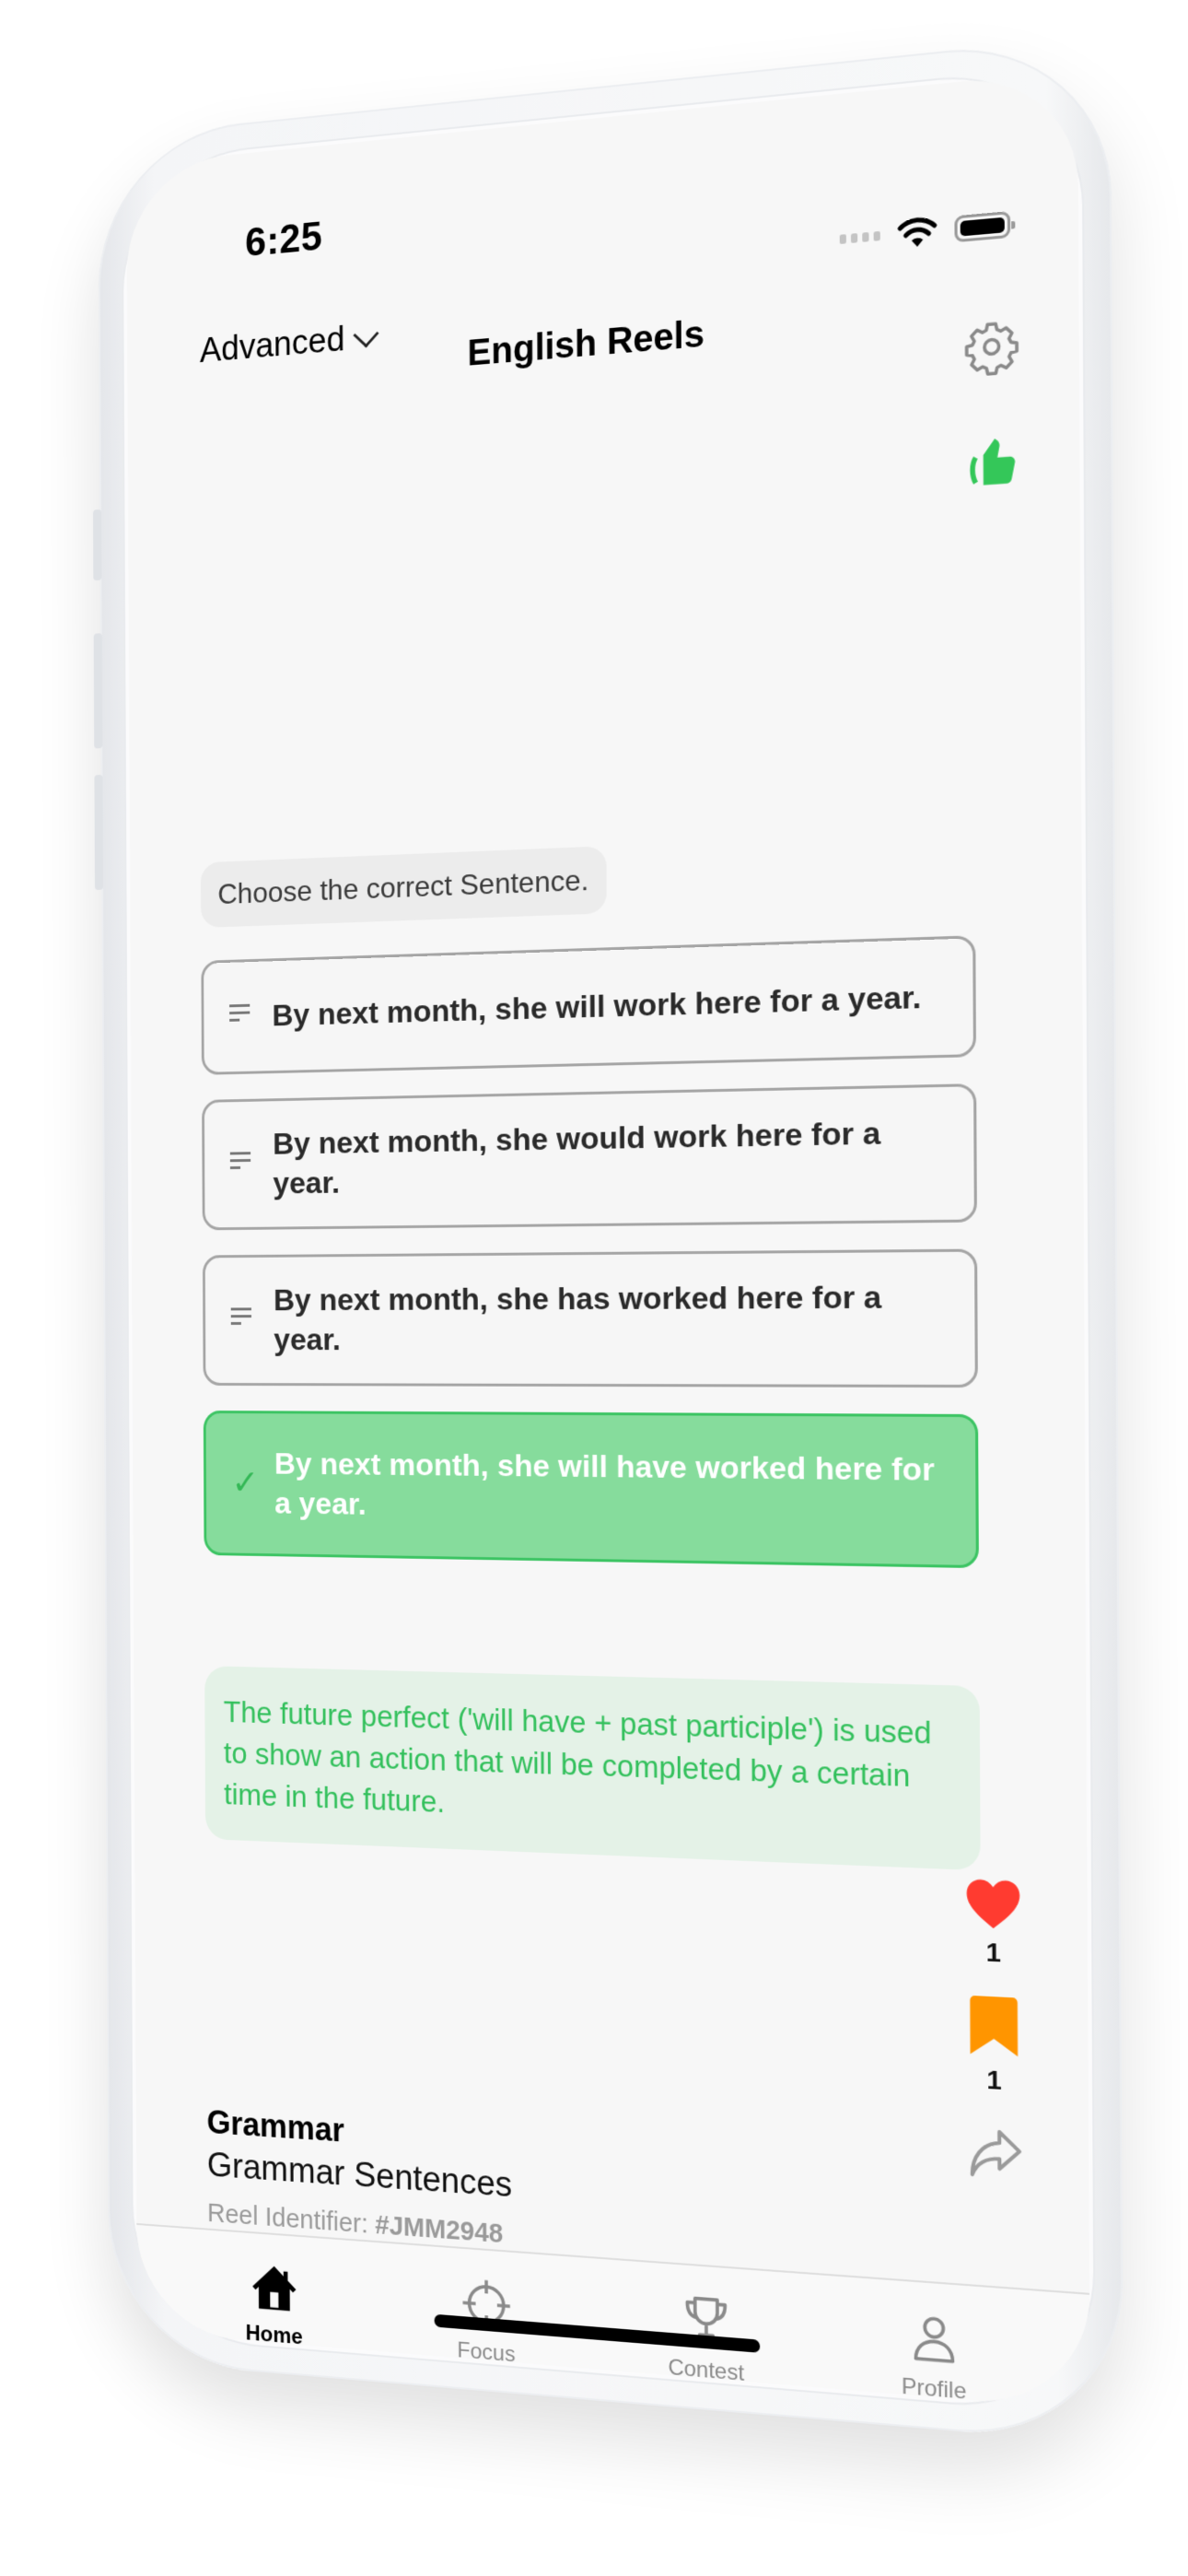  Describe the element at coordinates (982, 227) in the screenshot. I see `battery-icon` at that location.